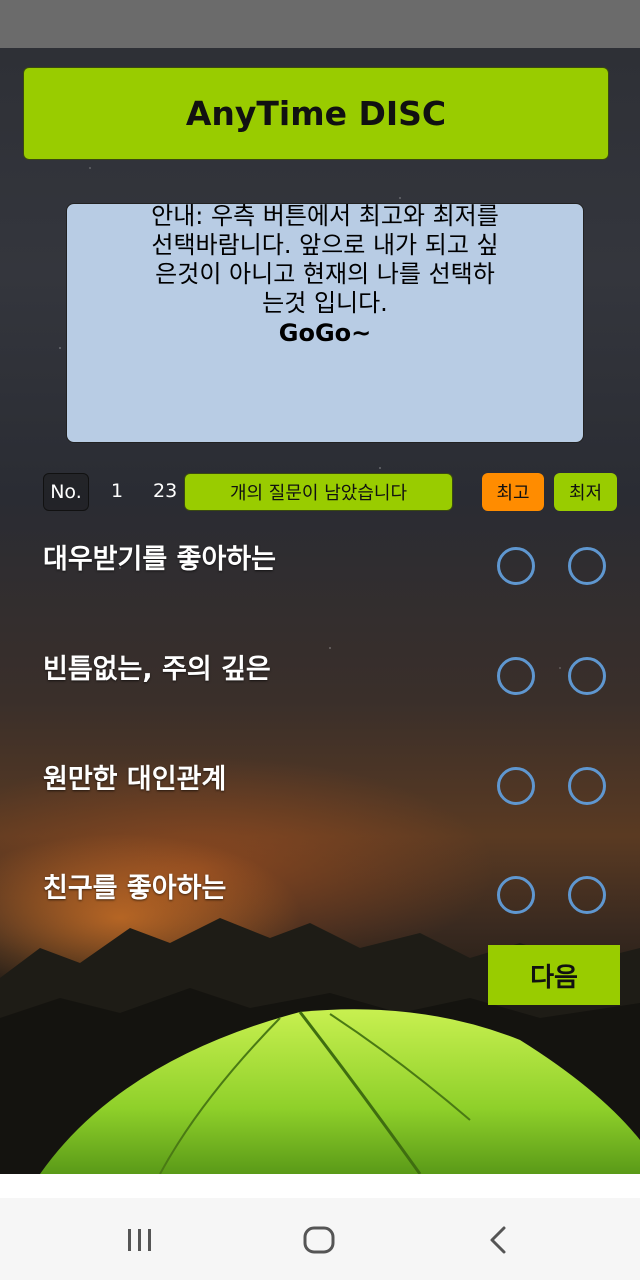  I want to click on back-icon, so click(498, 1240).